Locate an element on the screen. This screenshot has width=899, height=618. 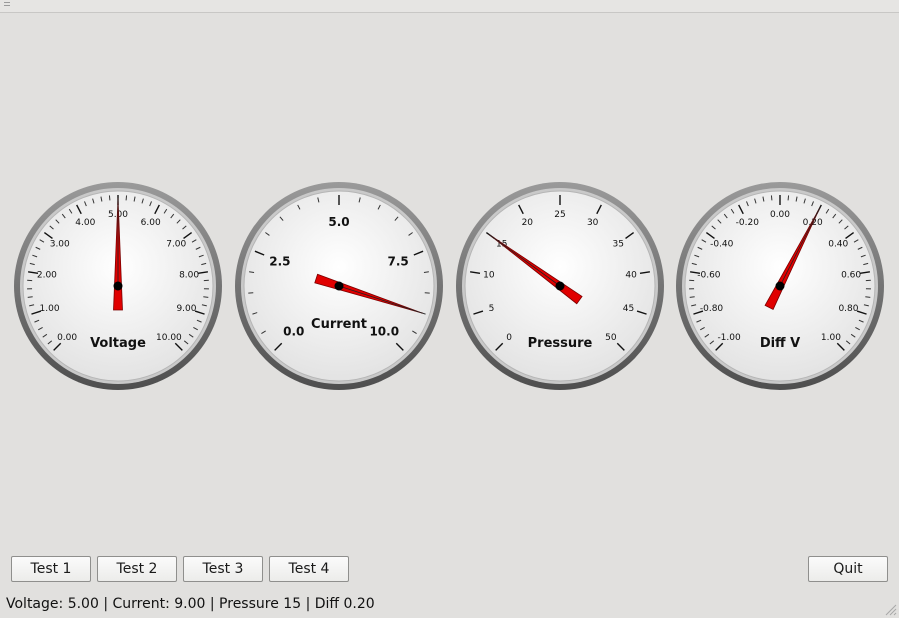
status-voltage-label: Voltage: is located at coordinates (35, 604).